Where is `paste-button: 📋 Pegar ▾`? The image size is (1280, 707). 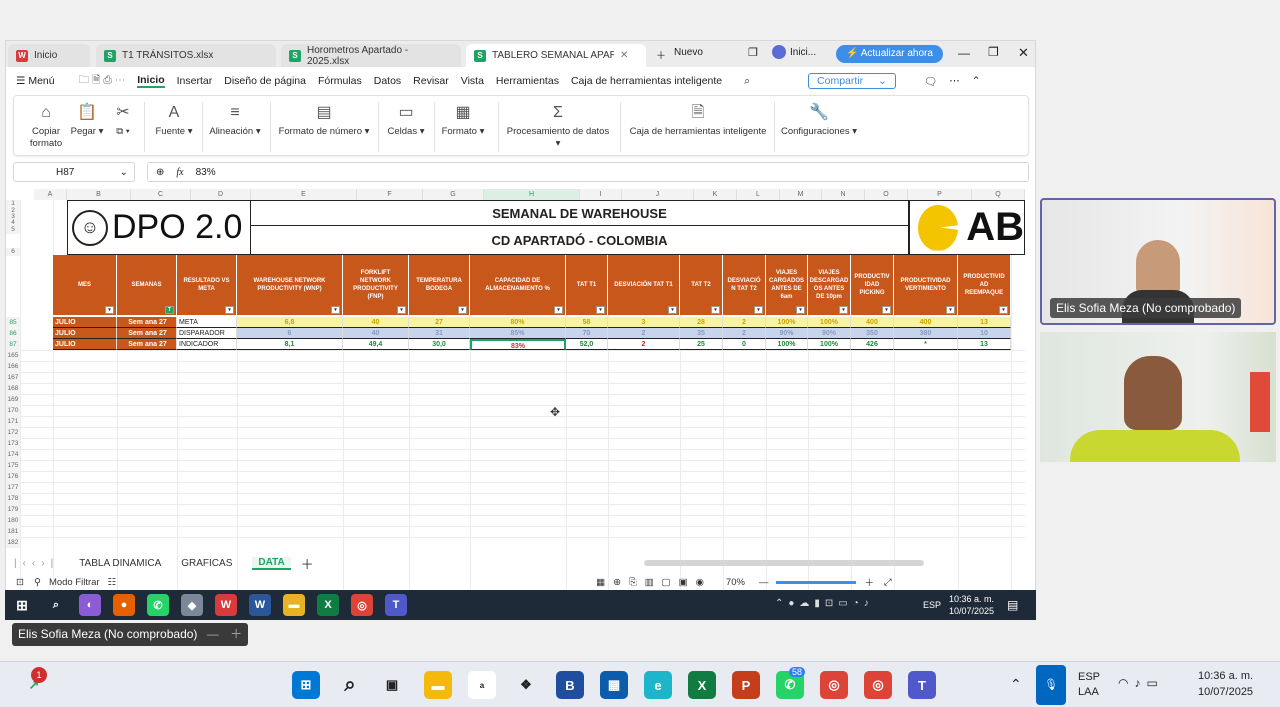
paste-button: 📋 Pegar ▾ is located at coordinates (87, 121).